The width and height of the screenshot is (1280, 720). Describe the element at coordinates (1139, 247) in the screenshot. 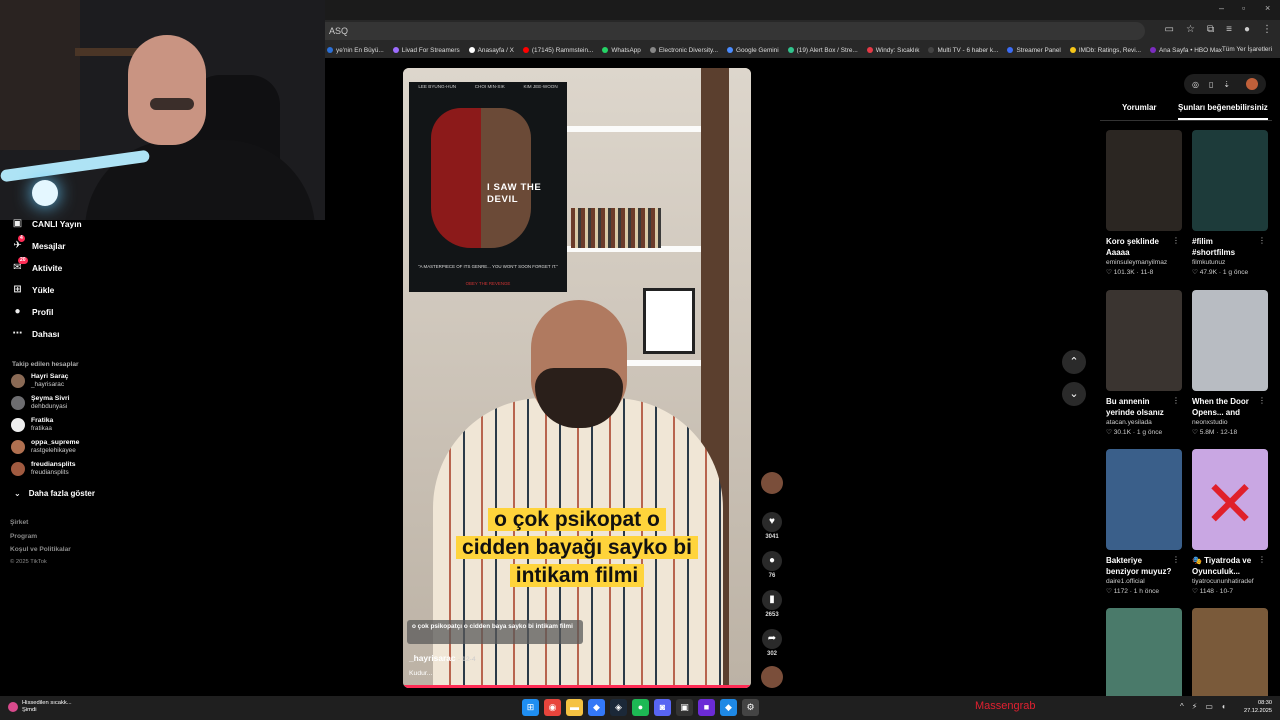

I see `card-title: Koro şeklinde Aaaaa` at that location.